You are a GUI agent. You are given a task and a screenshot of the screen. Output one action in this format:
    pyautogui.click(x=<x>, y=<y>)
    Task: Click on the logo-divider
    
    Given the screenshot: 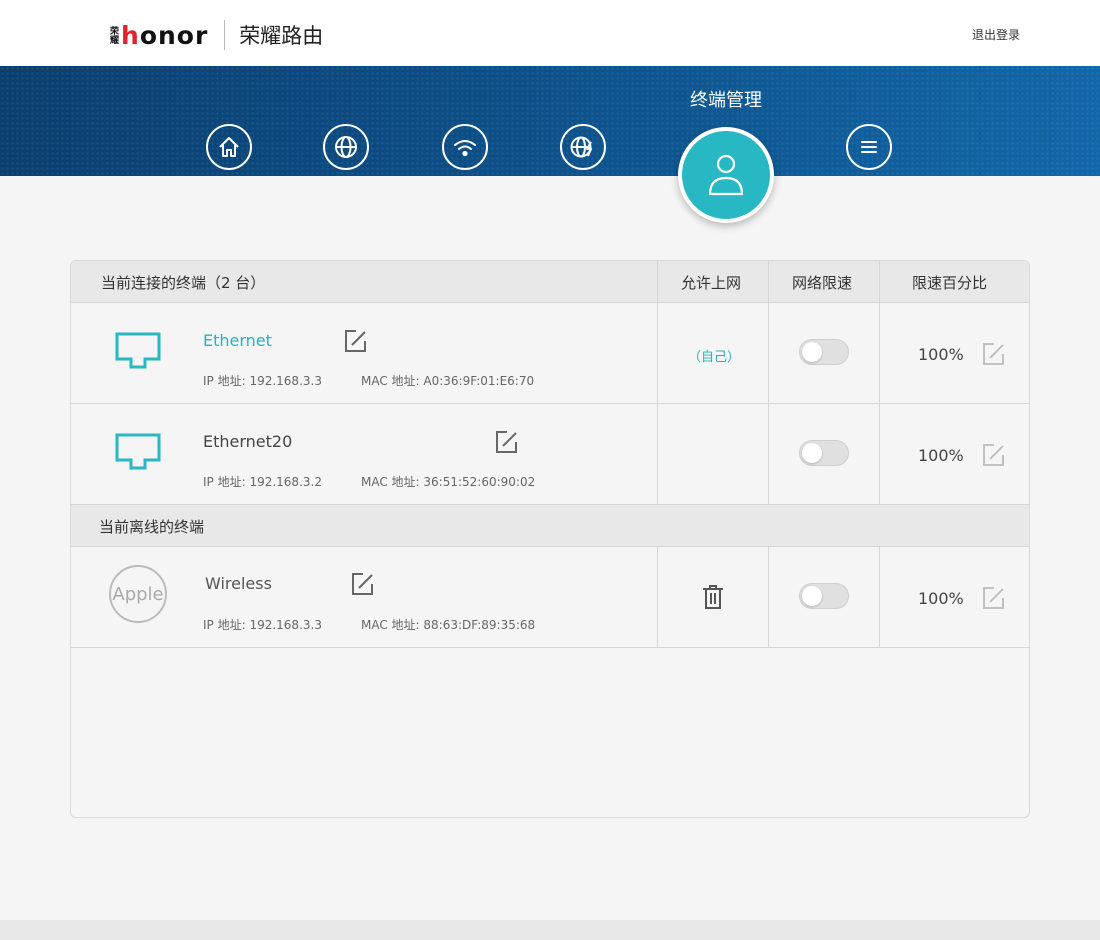 What is the action you would take?
    pyautogui.click(x=225, y=35)
    